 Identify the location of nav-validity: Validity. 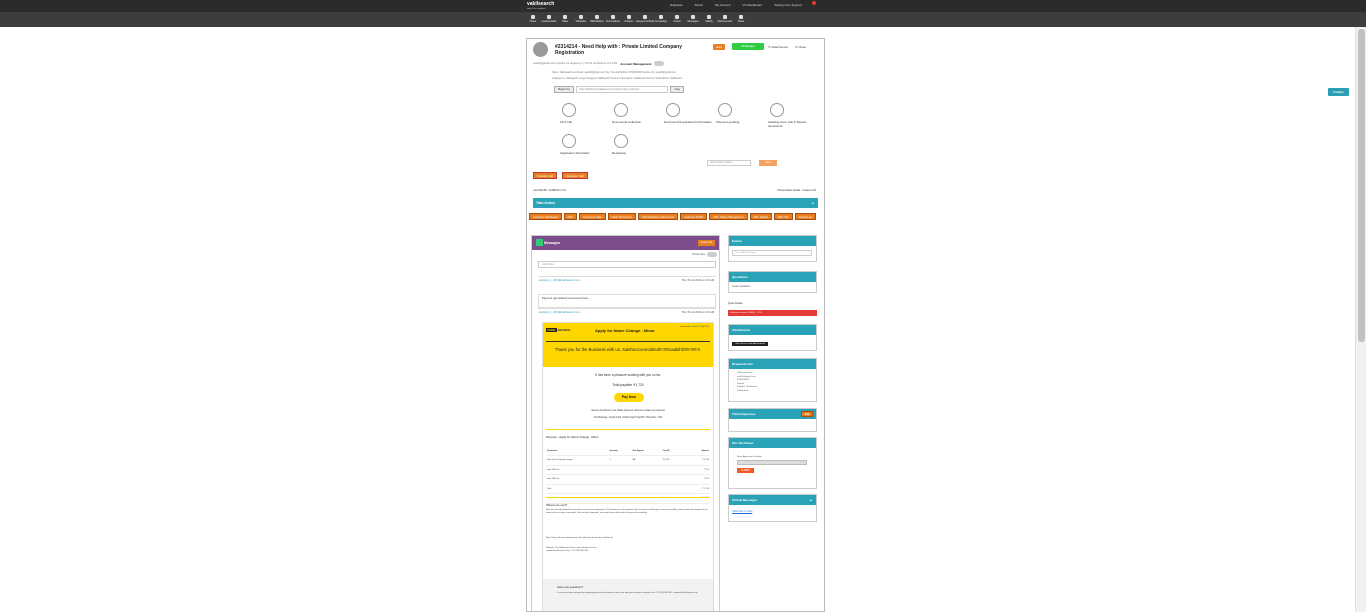
(709, 19).